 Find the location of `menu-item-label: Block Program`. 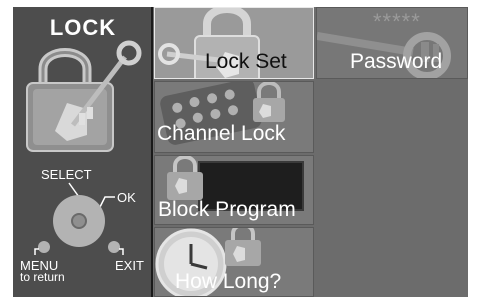

menu-item-label: Block Program is located at coordinates (227, 209).